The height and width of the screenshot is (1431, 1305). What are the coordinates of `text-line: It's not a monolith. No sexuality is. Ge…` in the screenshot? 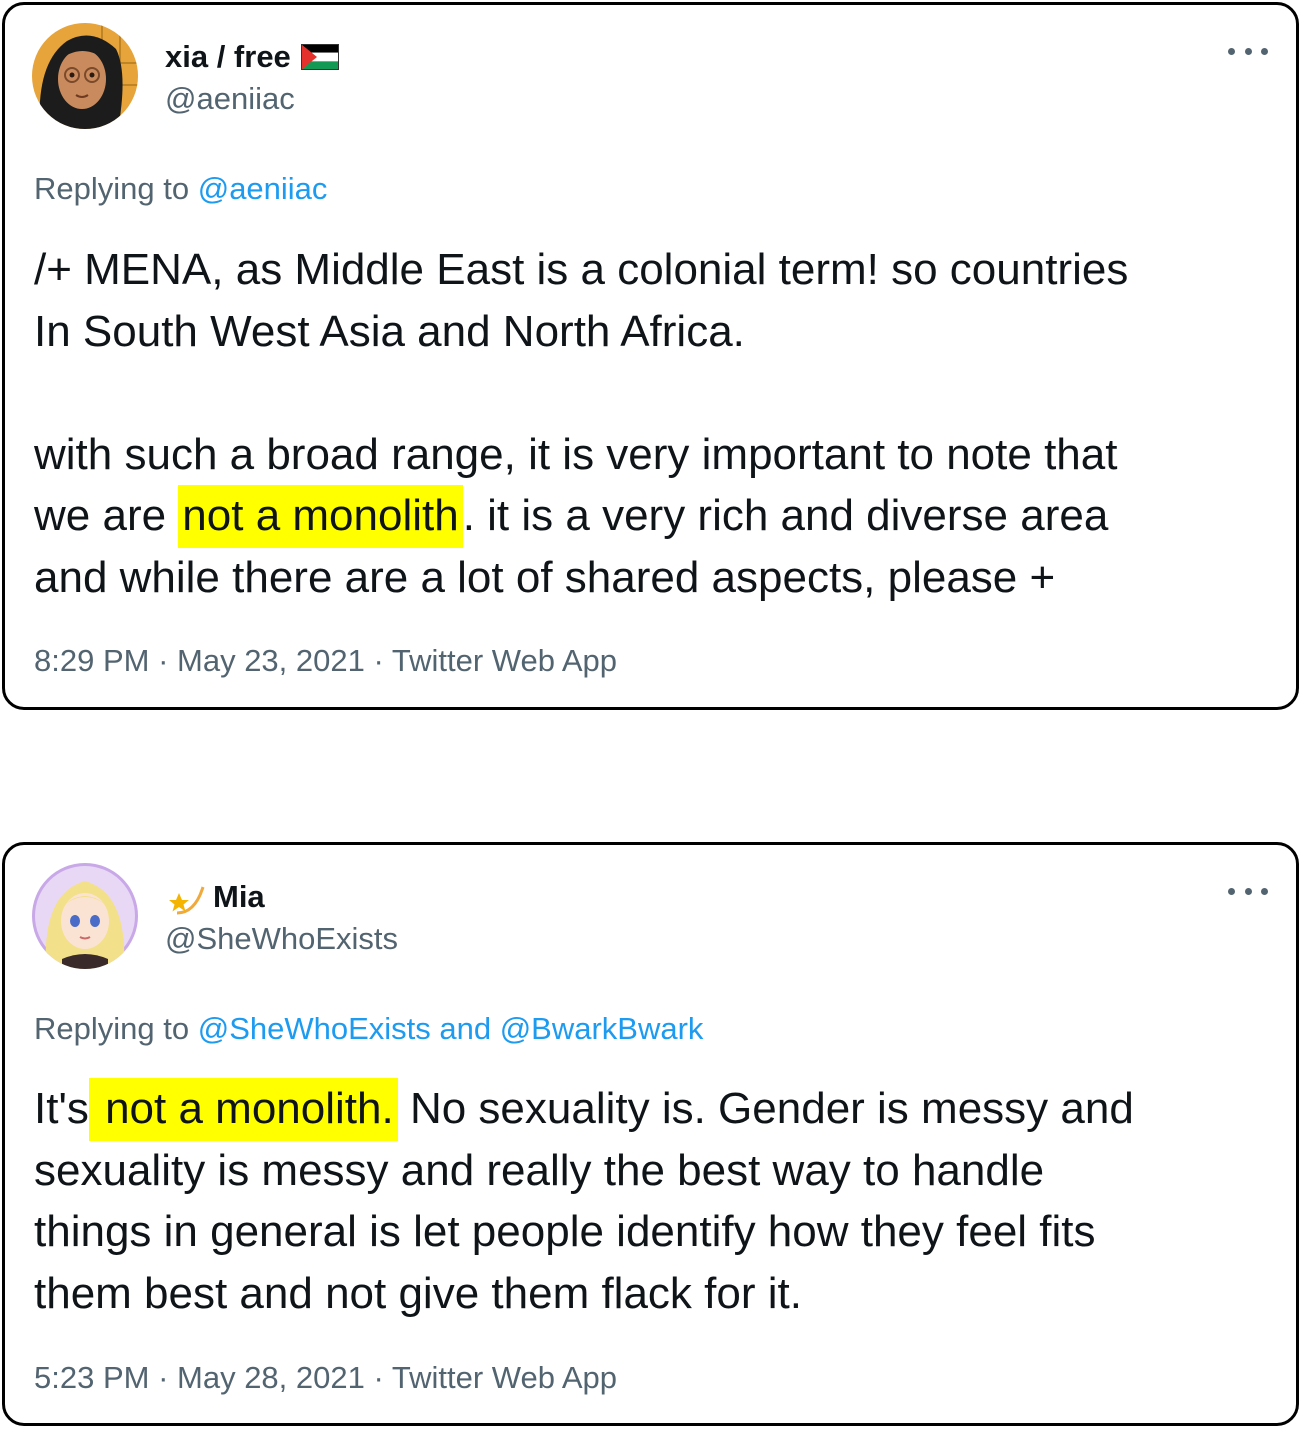 It's located at (645, 1109).